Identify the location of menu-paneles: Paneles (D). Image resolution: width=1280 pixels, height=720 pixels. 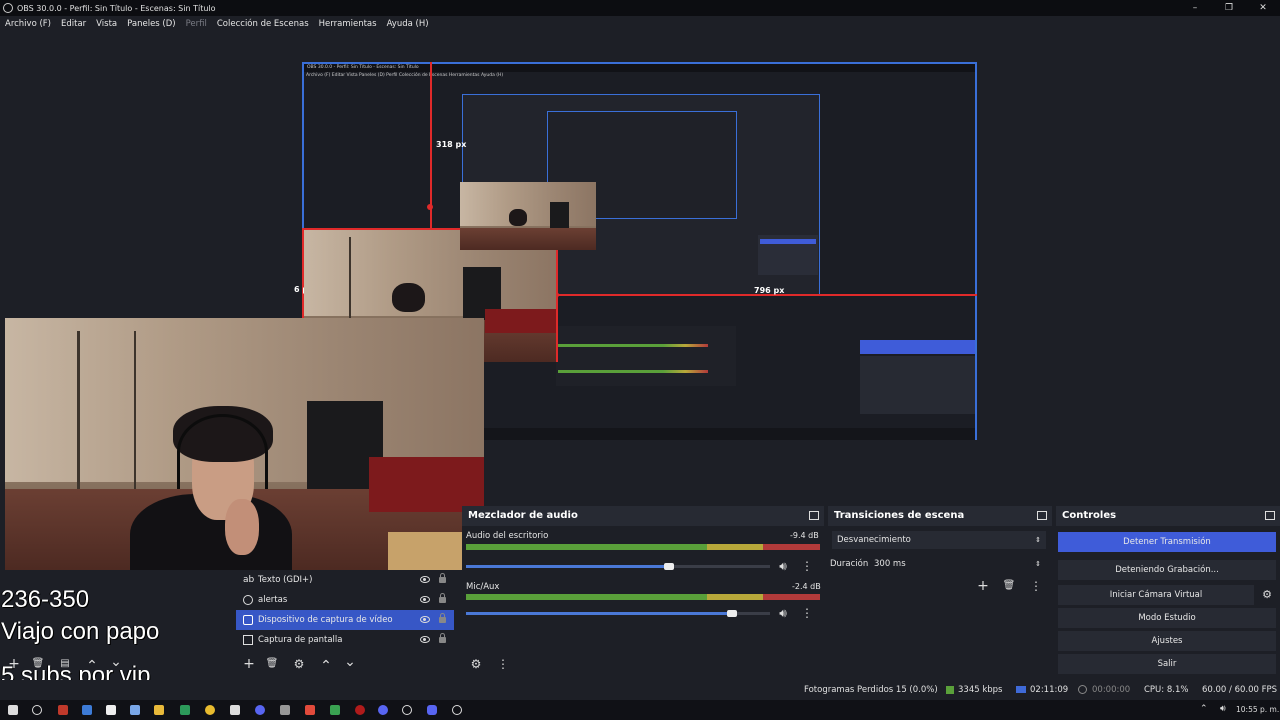
(151, 24).